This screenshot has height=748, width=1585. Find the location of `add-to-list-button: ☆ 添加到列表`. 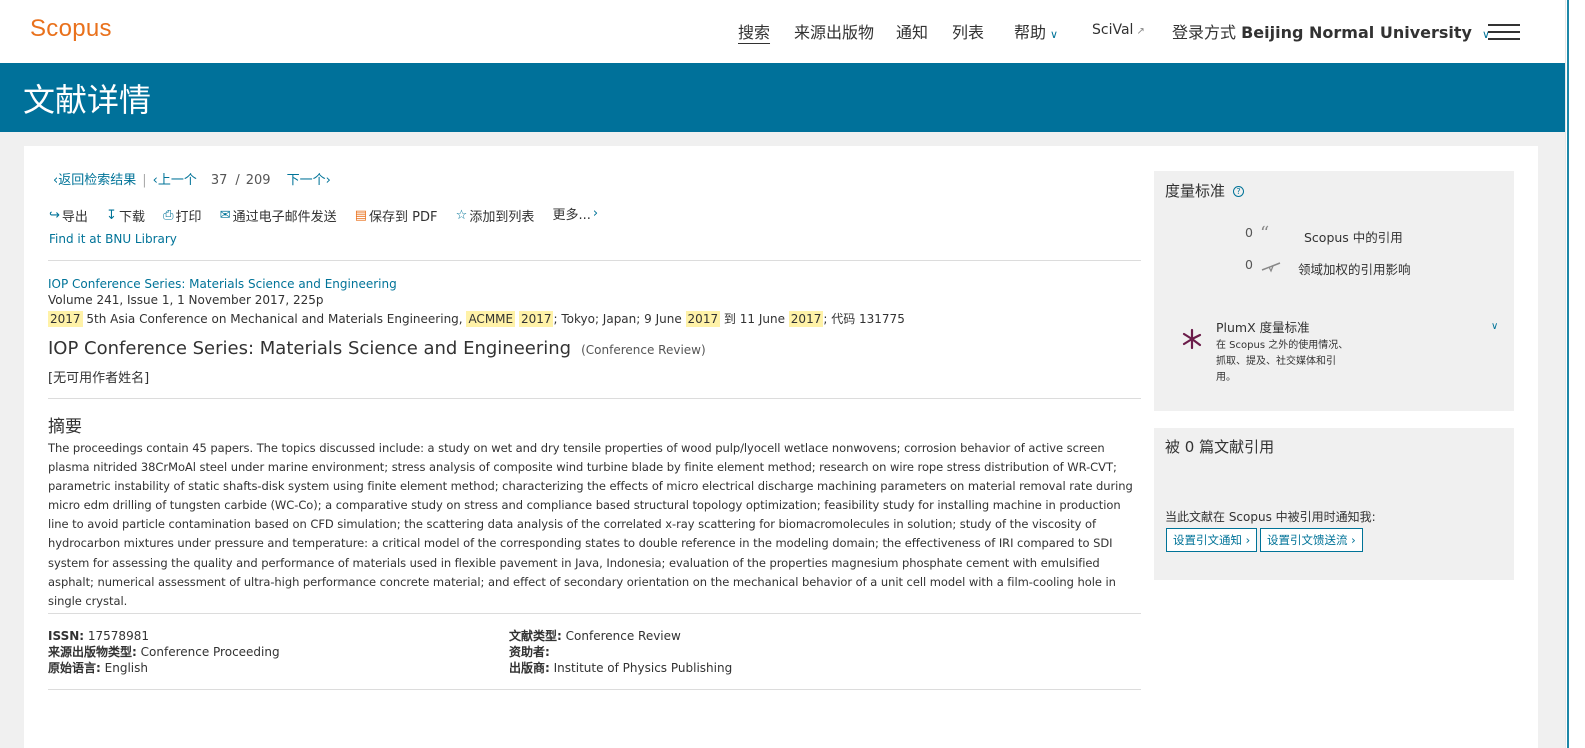

add-to-list-button: ☆ 添加到列表 is located at coordinates (495, 215).